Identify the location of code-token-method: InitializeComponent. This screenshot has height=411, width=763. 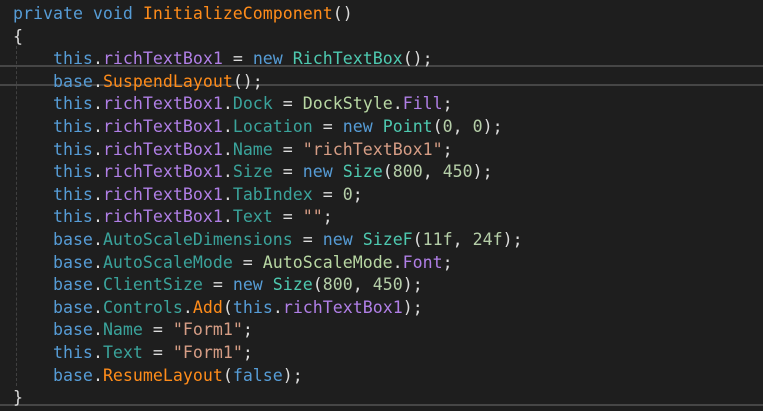
(237, 13).